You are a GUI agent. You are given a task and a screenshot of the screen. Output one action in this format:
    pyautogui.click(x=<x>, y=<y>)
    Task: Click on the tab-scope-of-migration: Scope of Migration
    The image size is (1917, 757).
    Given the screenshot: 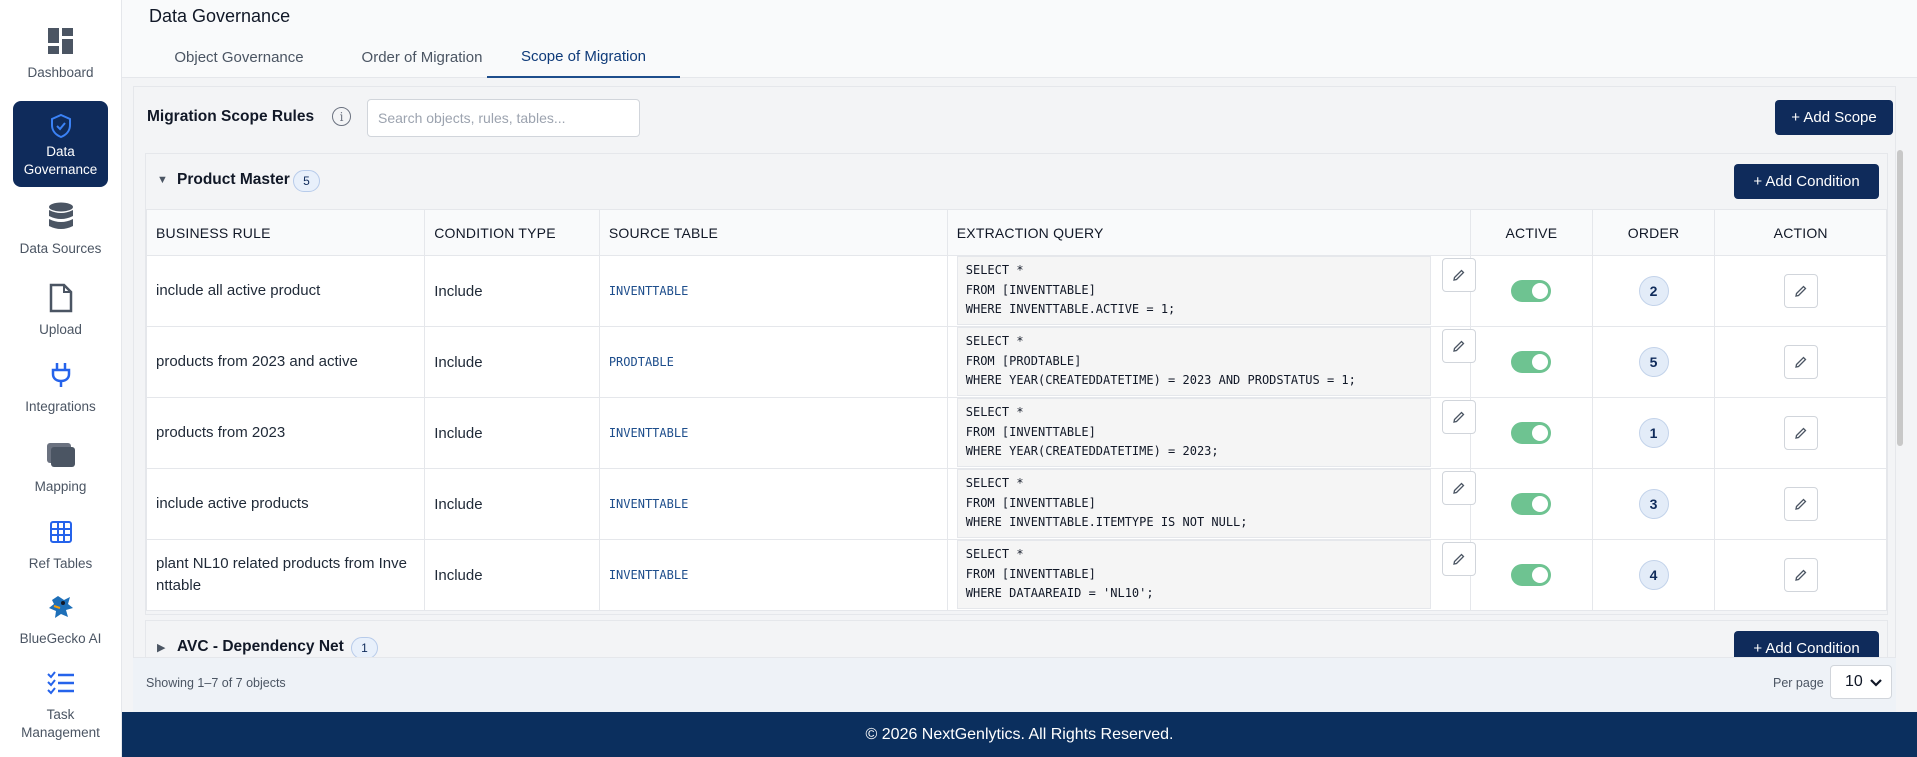 What is the action you would take?
    pyautogui.click(x=583, y=57)
    